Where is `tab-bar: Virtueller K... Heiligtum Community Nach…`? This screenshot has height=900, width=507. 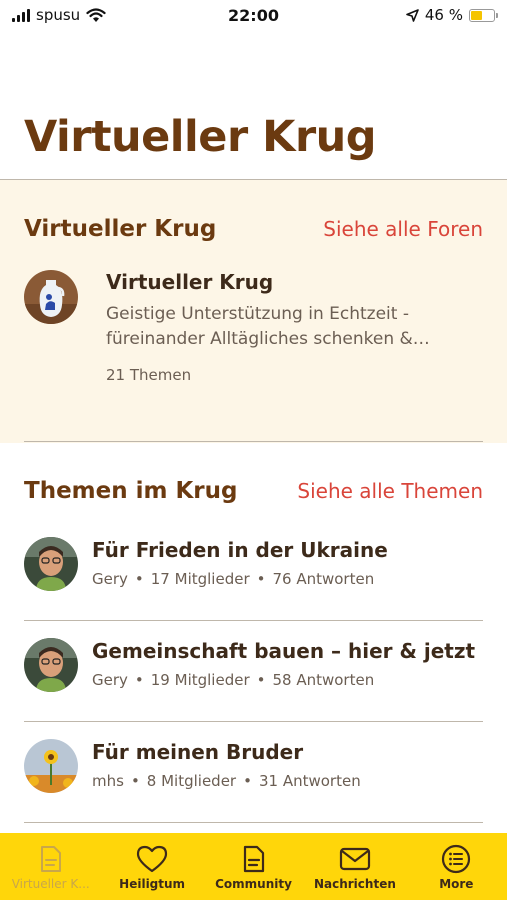
tab-bar: Virtueller K... Heiligtum Community Nach… is located at coordinates (253, 866).